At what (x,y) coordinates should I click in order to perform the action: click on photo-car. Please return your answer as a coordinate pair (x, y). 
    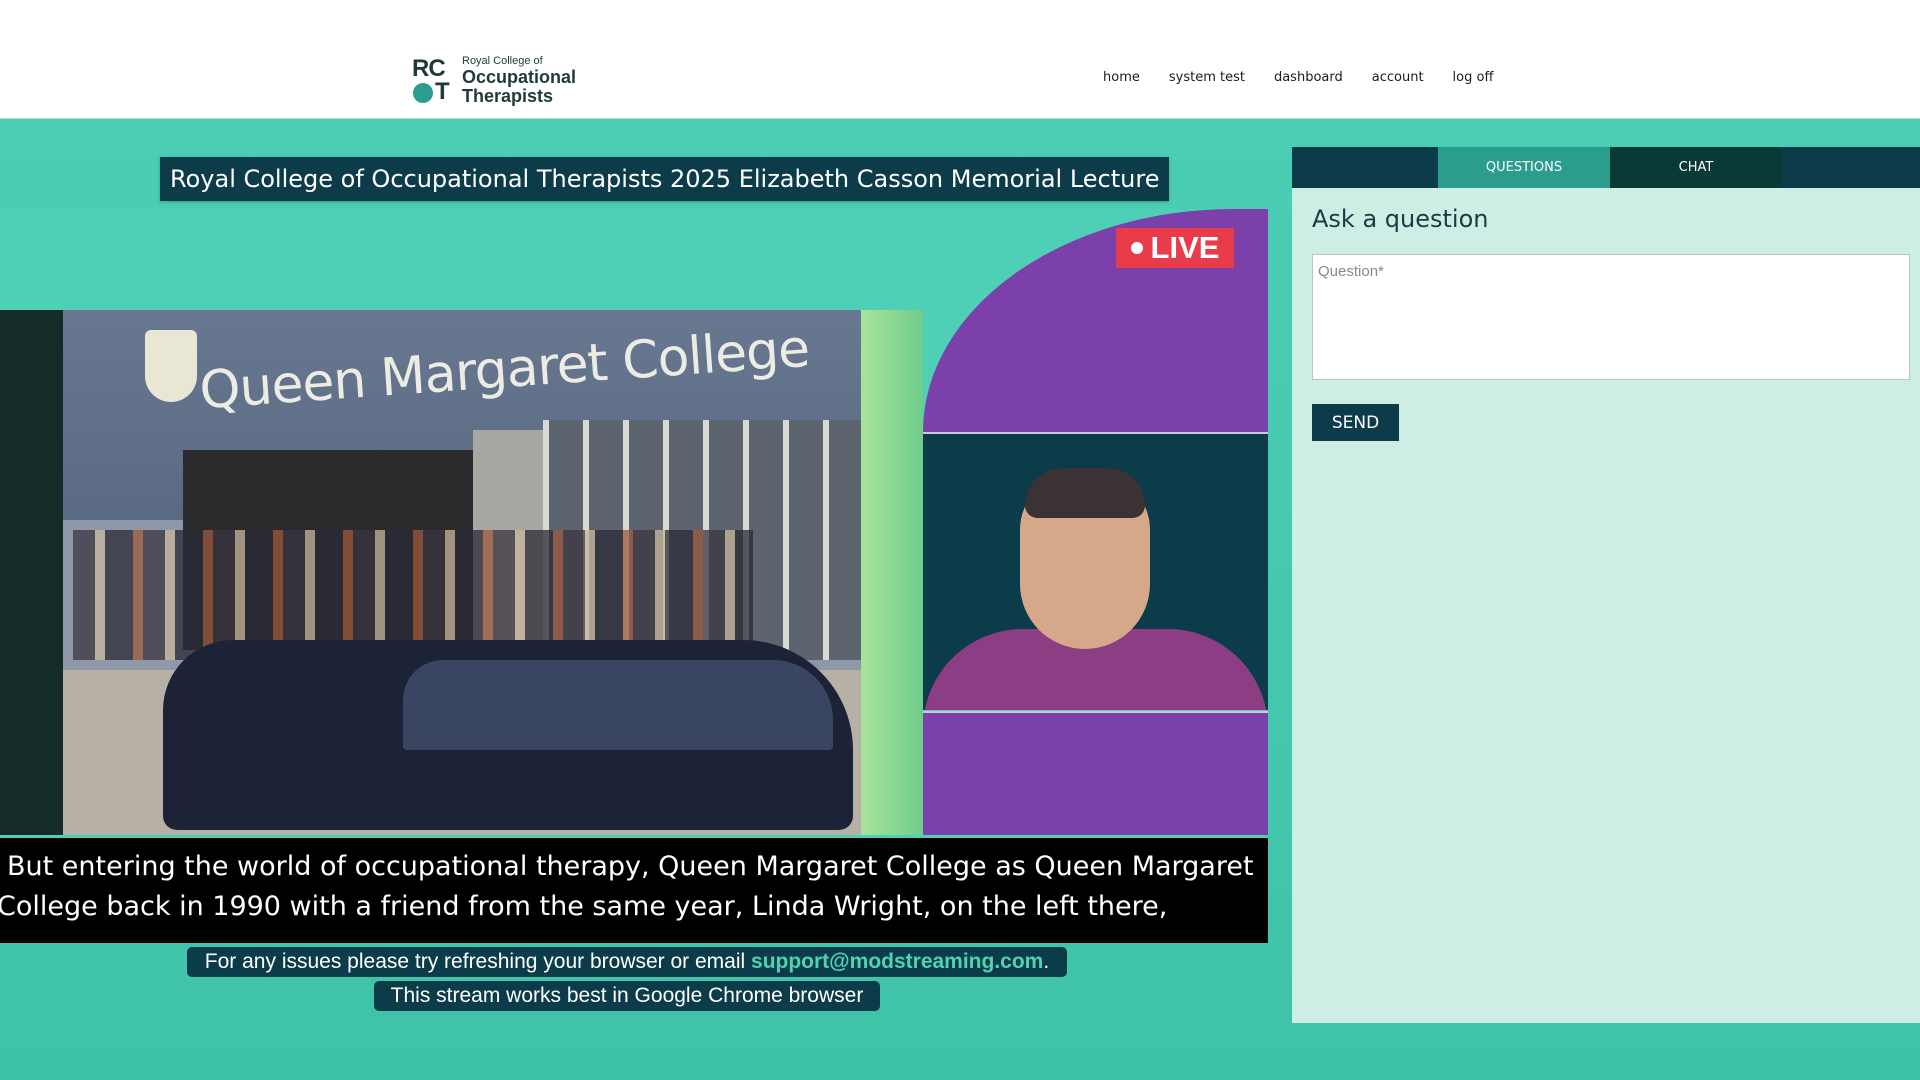
    Looking at the image, I should click on (508, 735).